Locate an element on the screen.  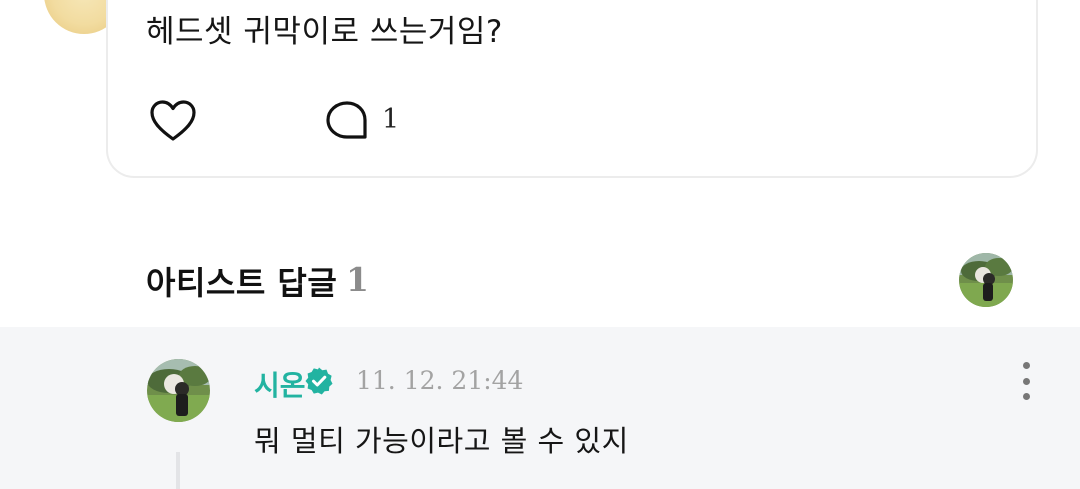
more-options-button is located at coordinates (1026, 381).